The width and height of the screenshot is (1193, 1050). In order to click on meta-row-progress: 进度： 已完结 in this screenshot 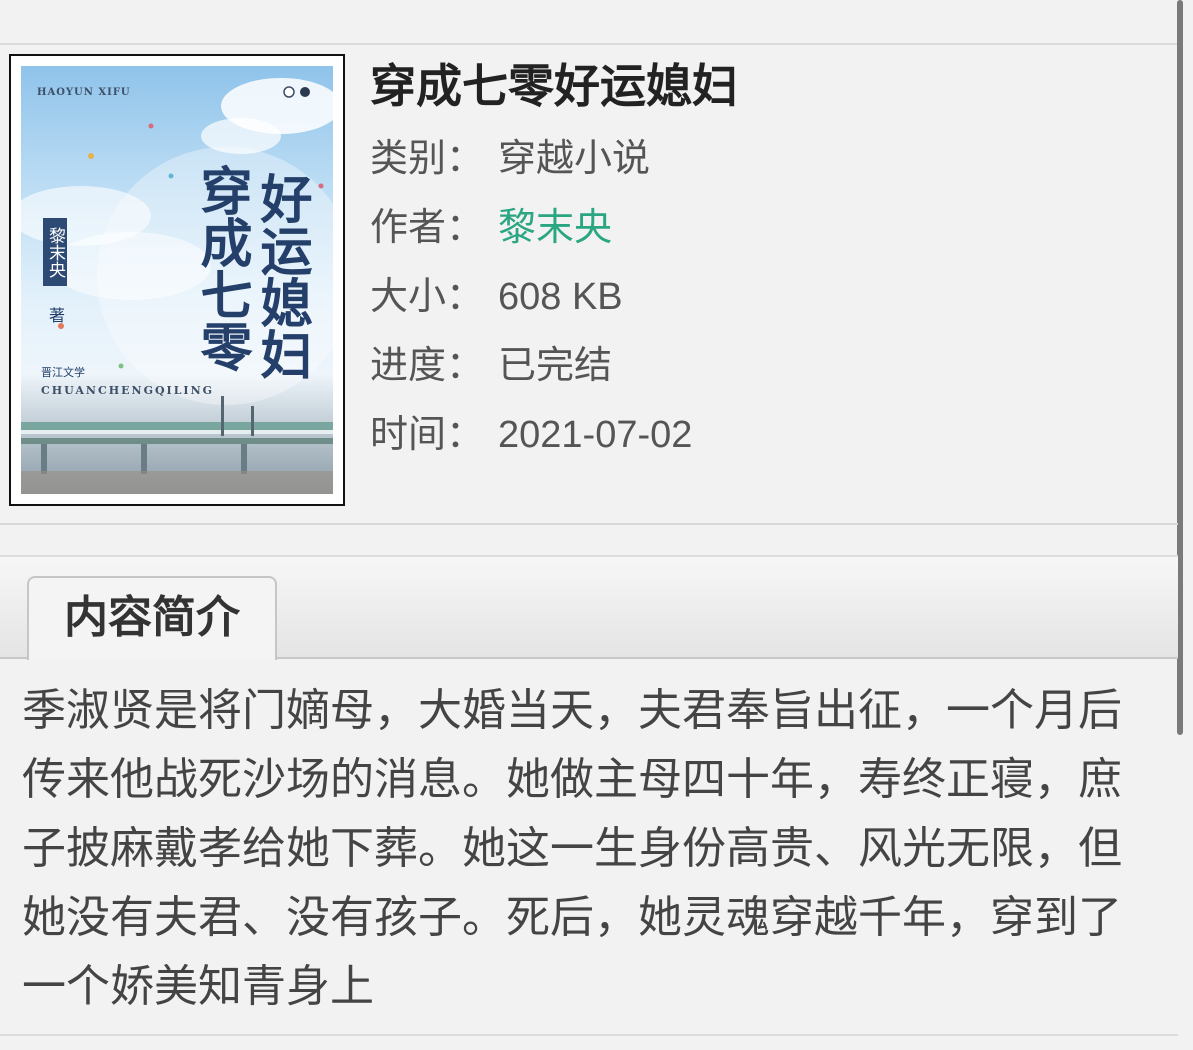, I will do `click(491, 366)`.